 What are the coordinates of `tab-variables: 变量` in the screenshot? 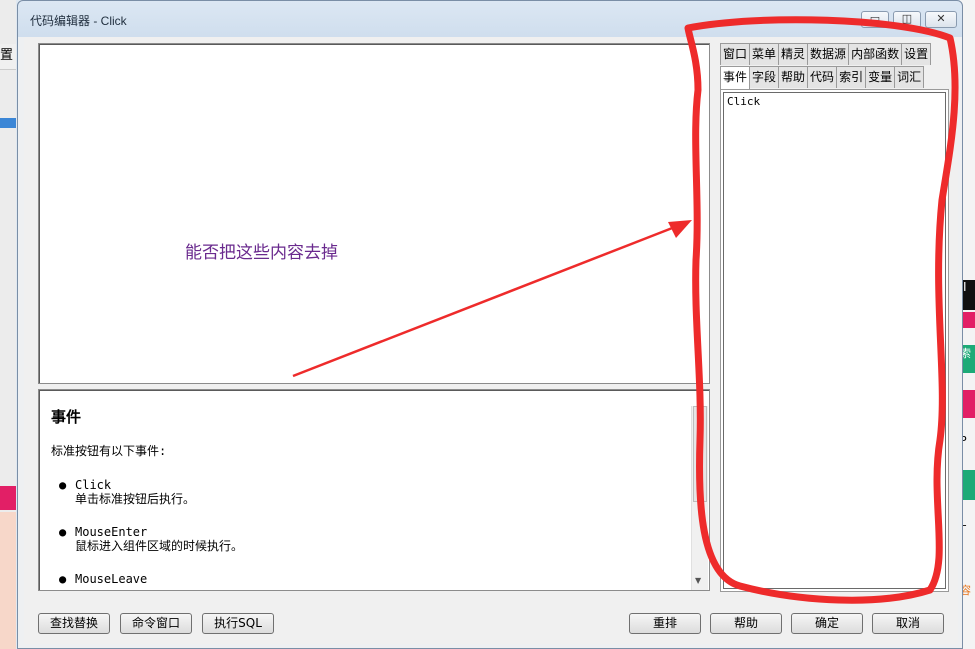 It's located at (880, 77).